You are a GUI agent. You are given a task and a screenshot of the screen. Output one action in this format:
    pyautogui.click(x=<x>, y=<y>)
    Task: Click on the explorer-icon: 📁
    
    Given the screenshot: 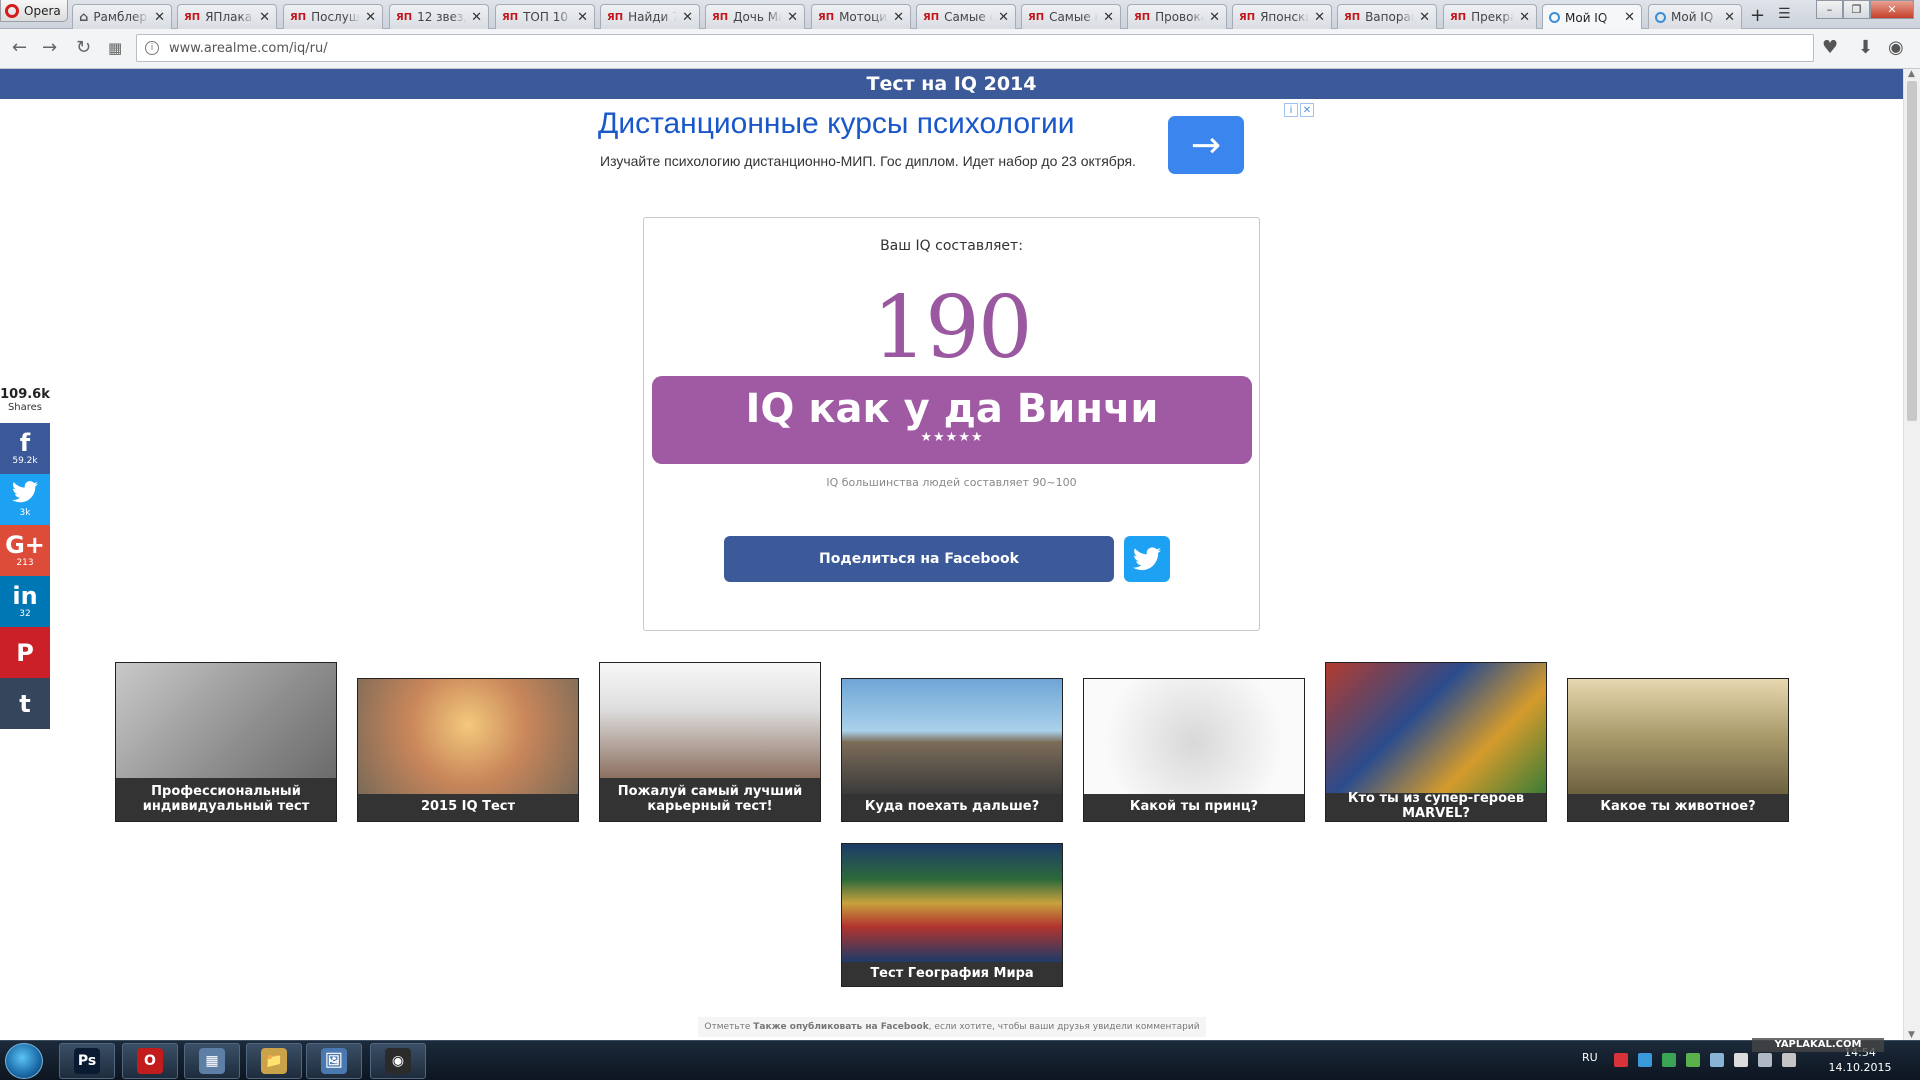 What is the action you would take?
    pyautogui.click(x=274, y=1061)
    